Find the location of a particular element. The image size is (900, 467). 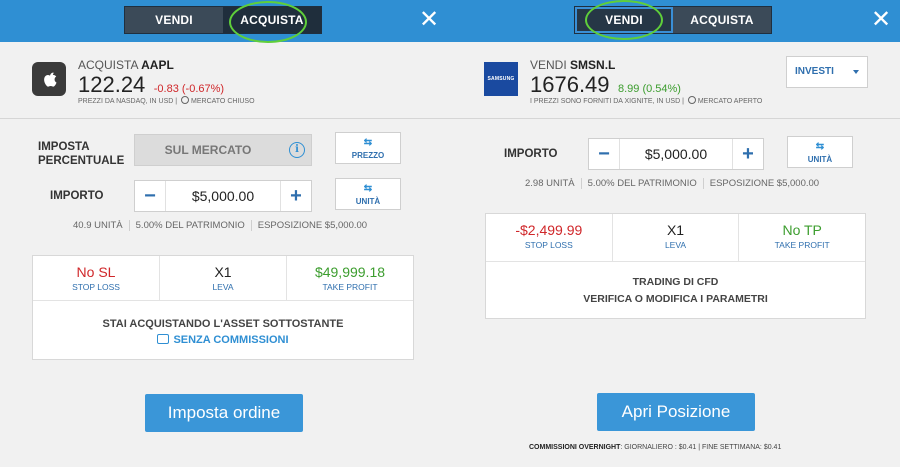

price-change: -0.83 (-0.67%) is located at coordinates (189, 89).